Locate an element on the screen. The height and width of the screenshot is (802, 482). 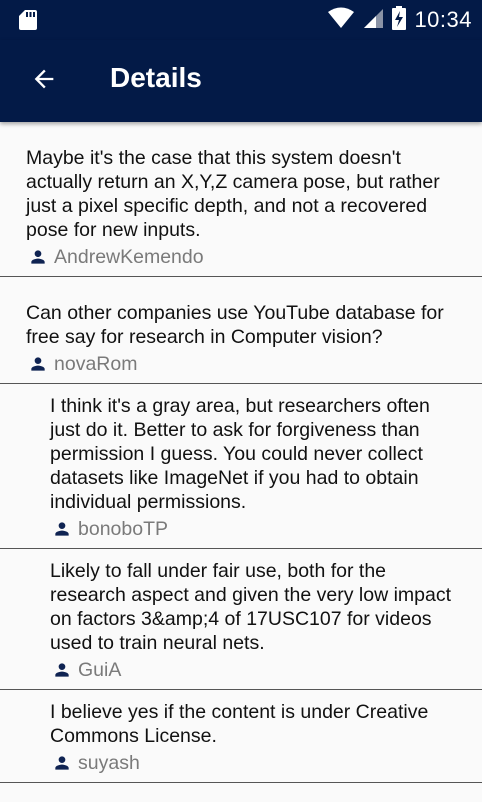
arrow-left-icon is located at coordinates (44, 81).